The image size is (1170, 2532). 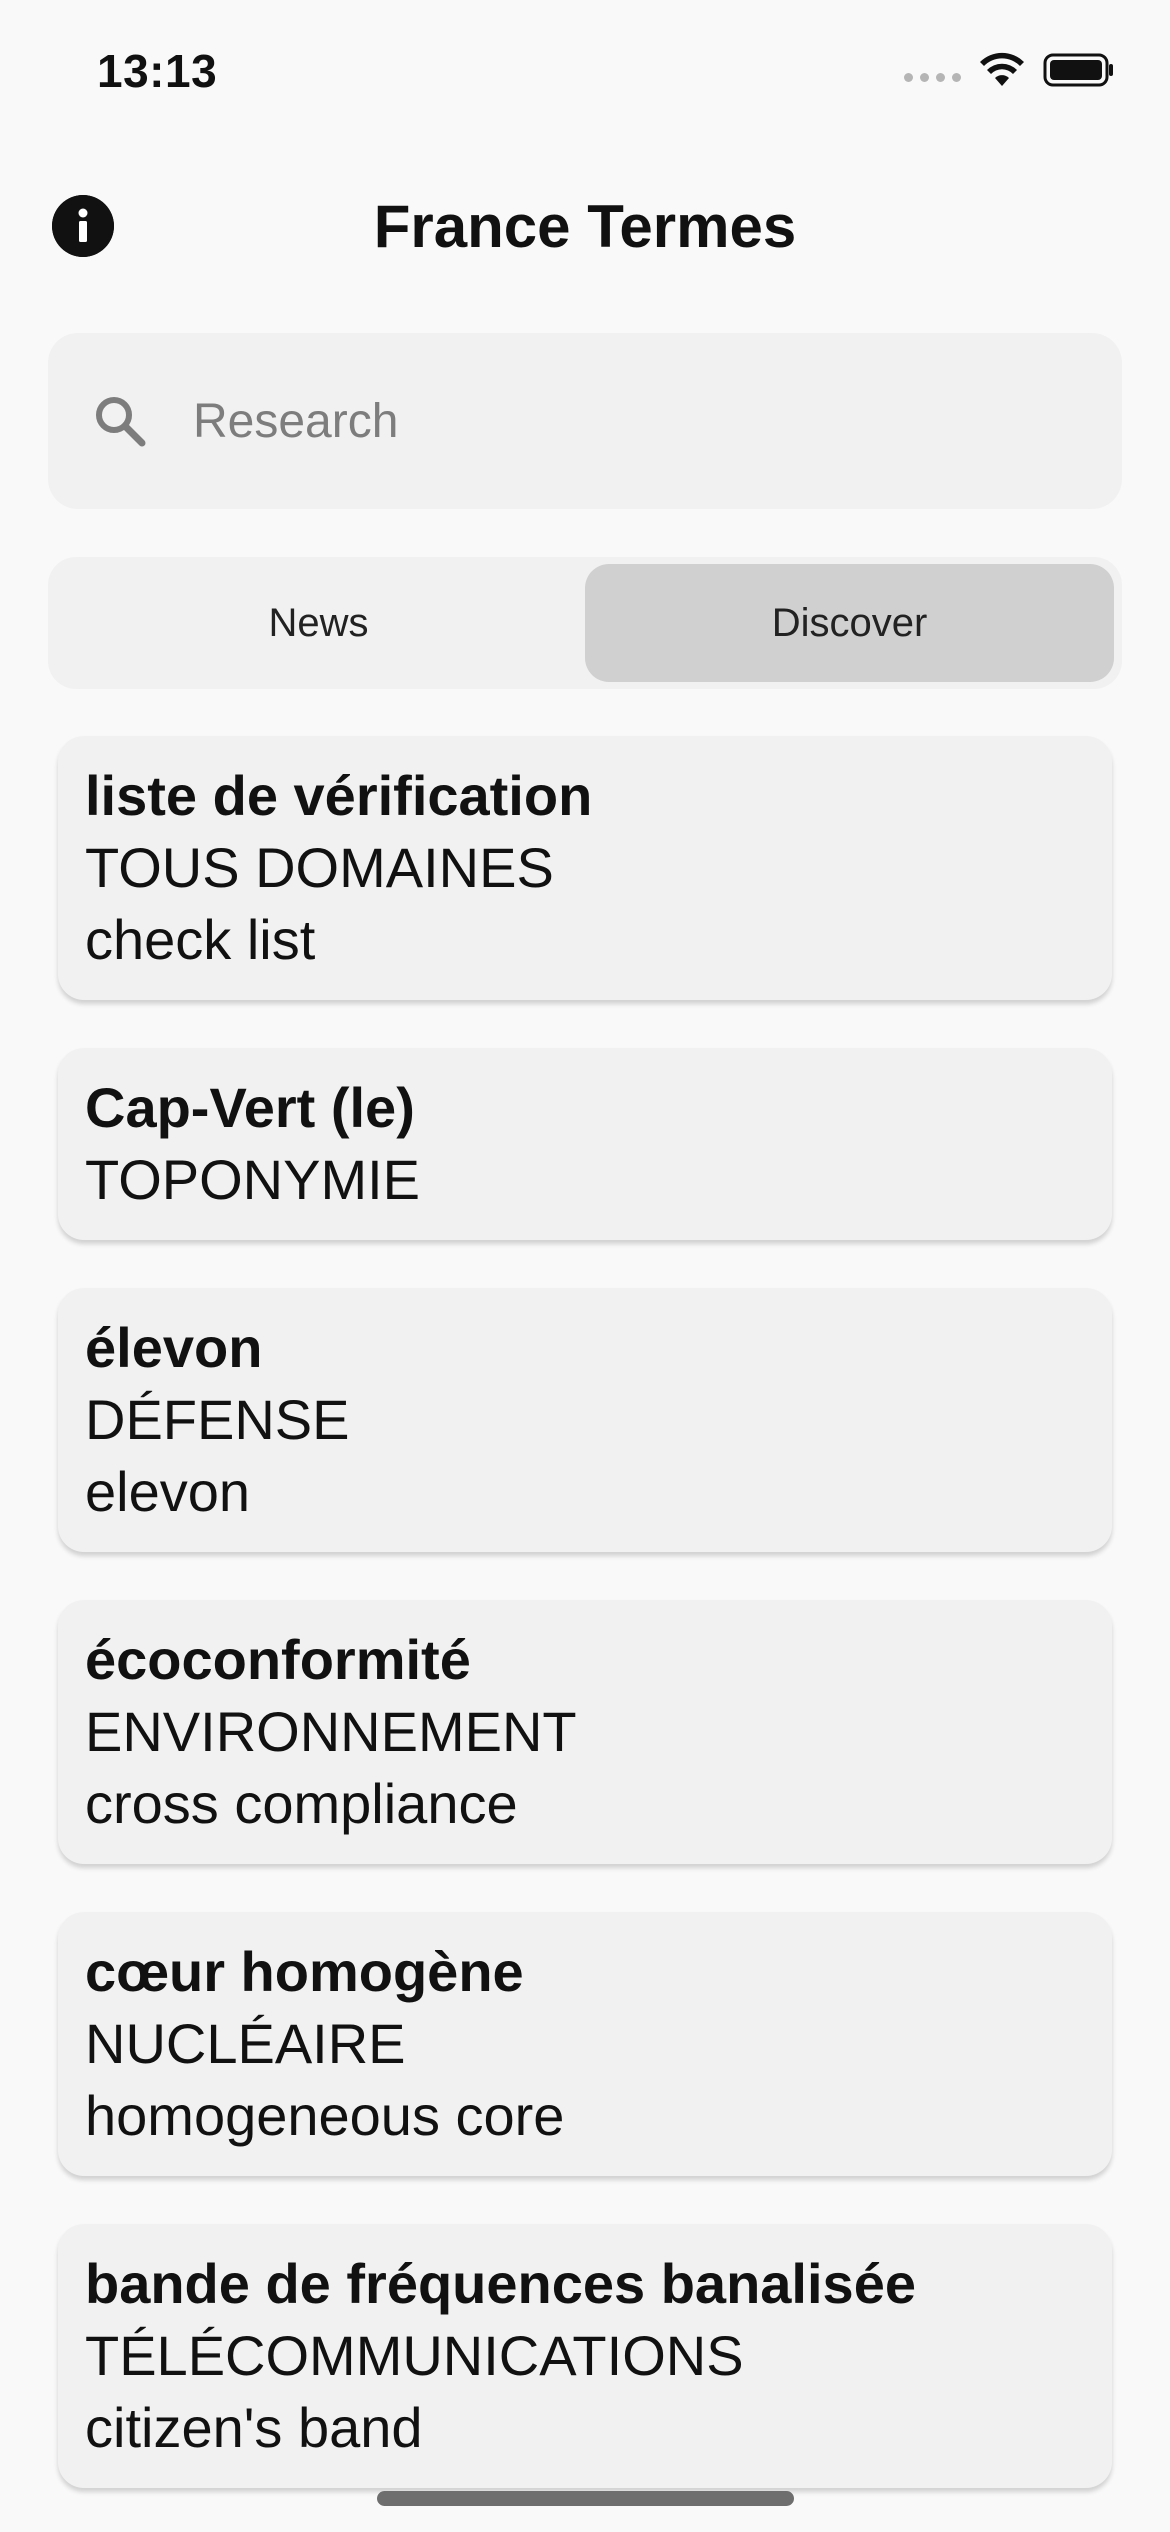 I want to click on page-title: France Termes, so click(x=585, y=226).